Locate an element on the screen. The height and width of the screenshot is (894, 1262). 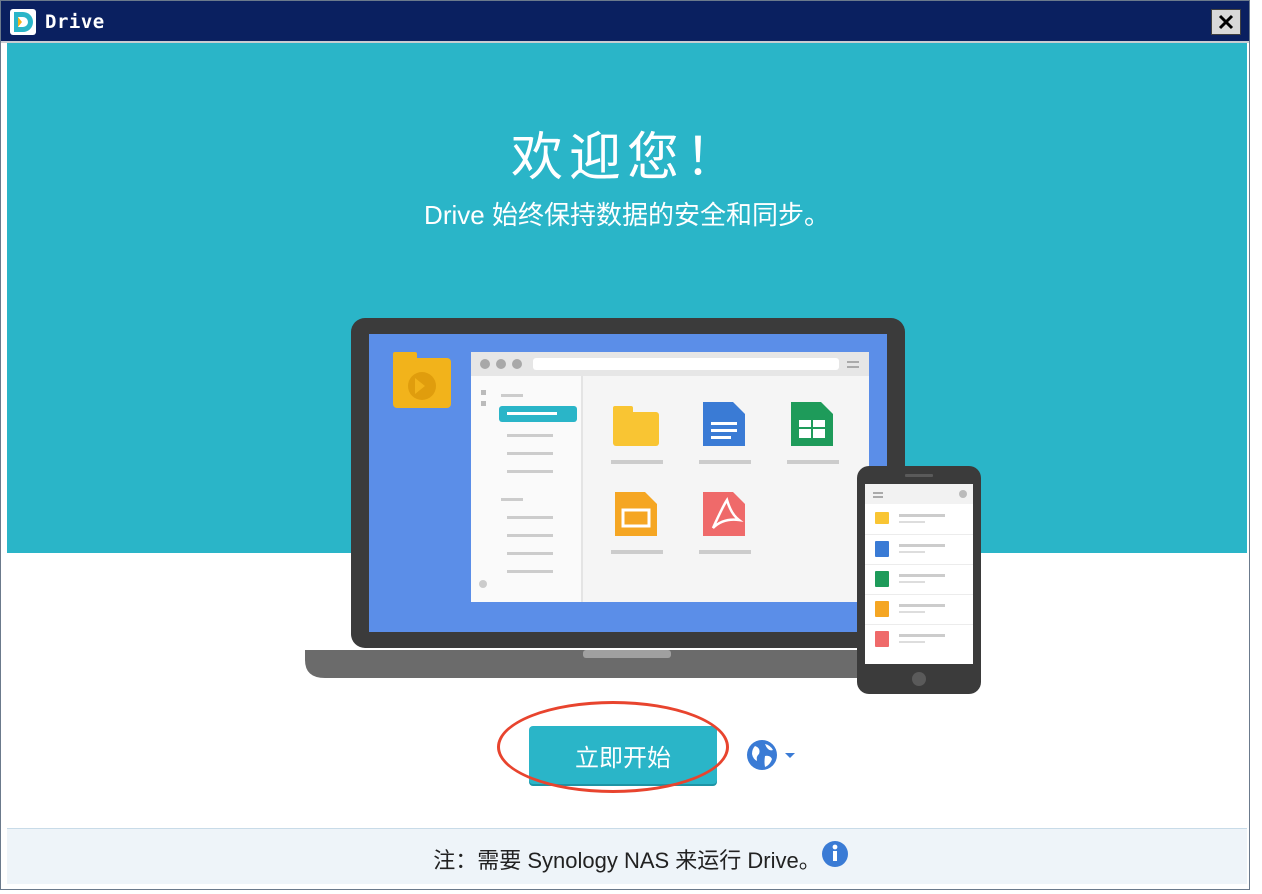
chevron-down-icon is located at coordinates (790, 755).